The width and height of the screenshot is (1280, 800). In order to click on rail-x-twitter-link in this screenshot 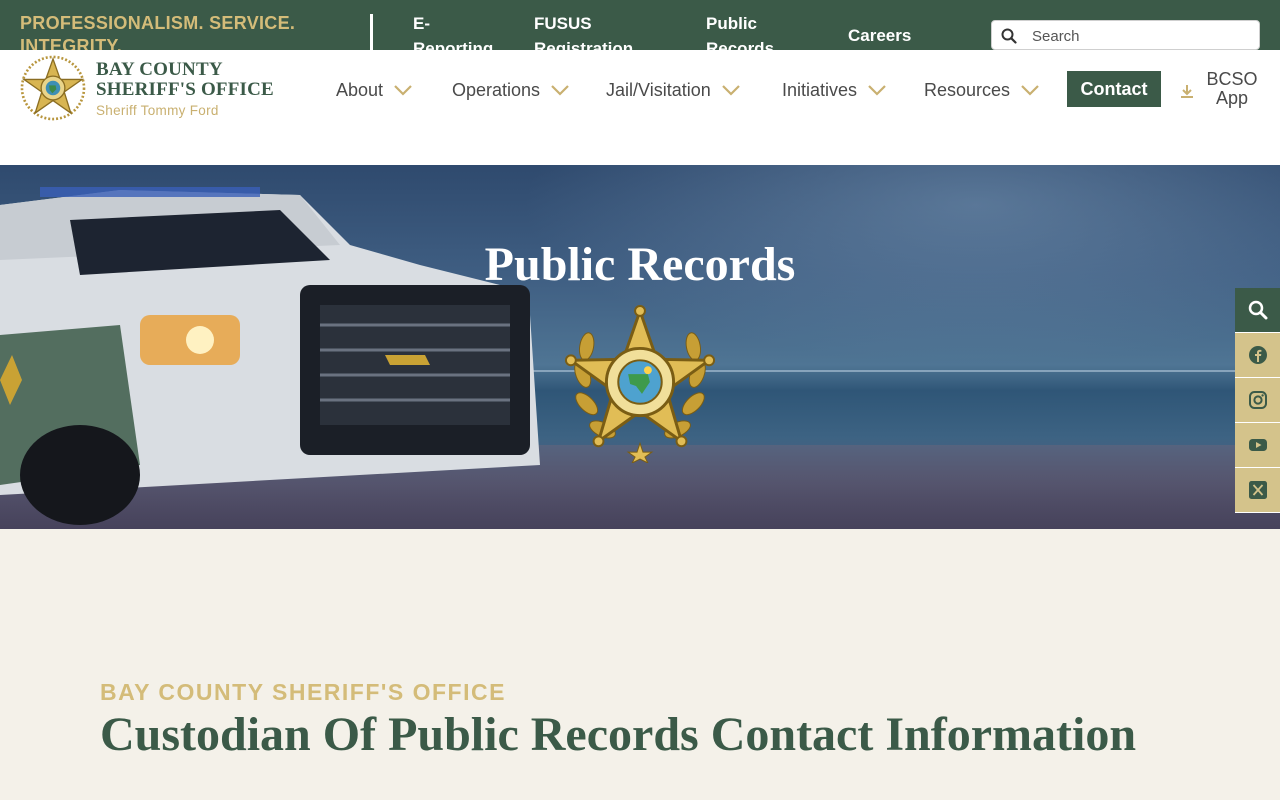, I will do `click(1257, 490)`.